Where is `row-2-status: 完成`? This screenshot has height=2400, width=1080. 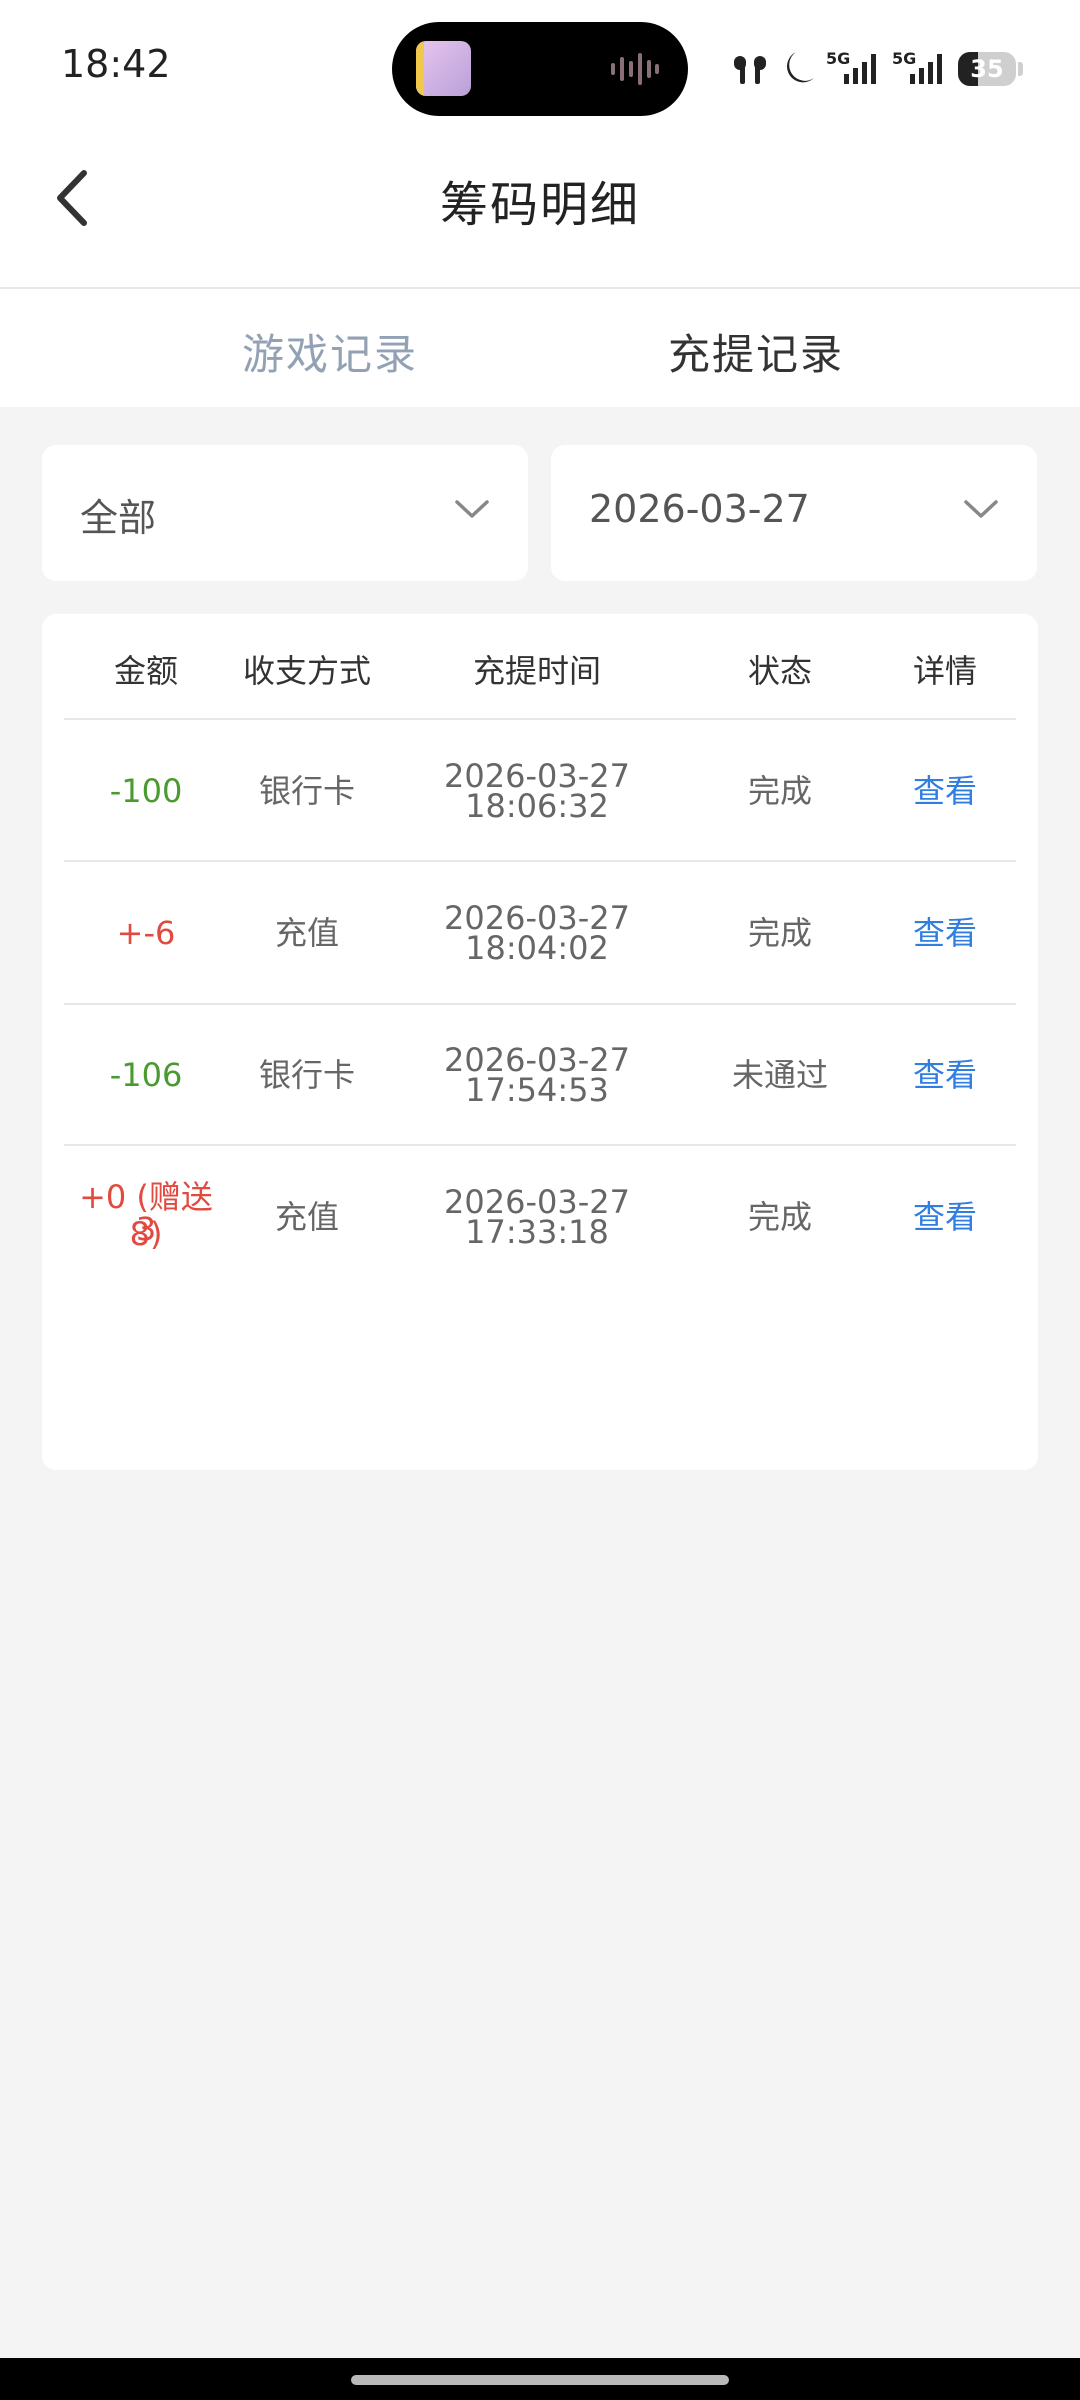
row-2-status: 完成 is located at coordinates (779, 933).